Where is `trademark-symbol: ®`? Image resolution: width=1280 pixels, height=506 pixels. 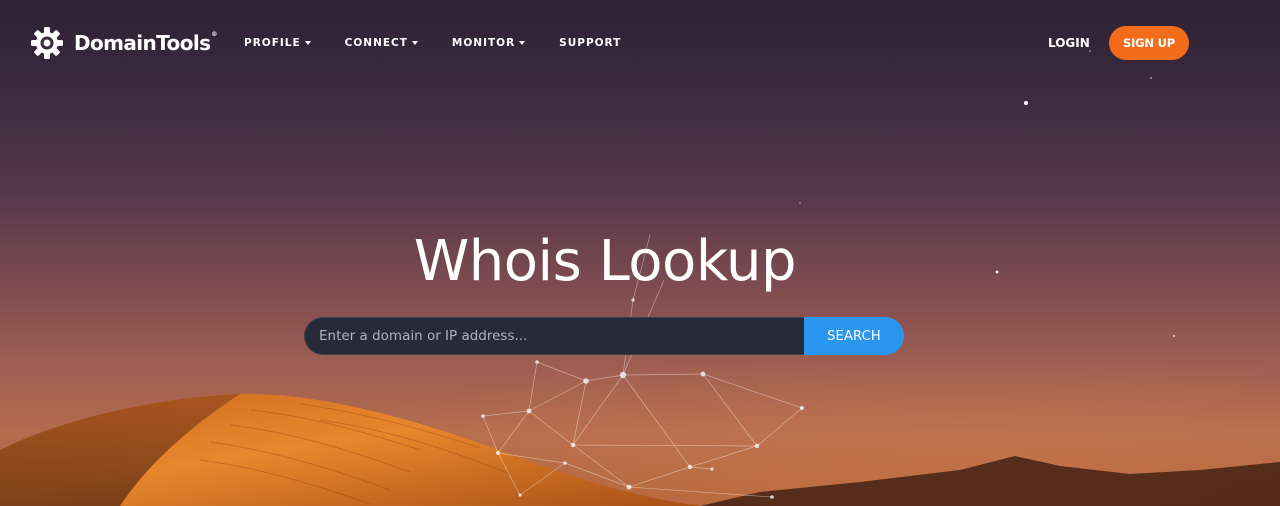 trademark-symbol: ® is located at coordinates (214, 34).